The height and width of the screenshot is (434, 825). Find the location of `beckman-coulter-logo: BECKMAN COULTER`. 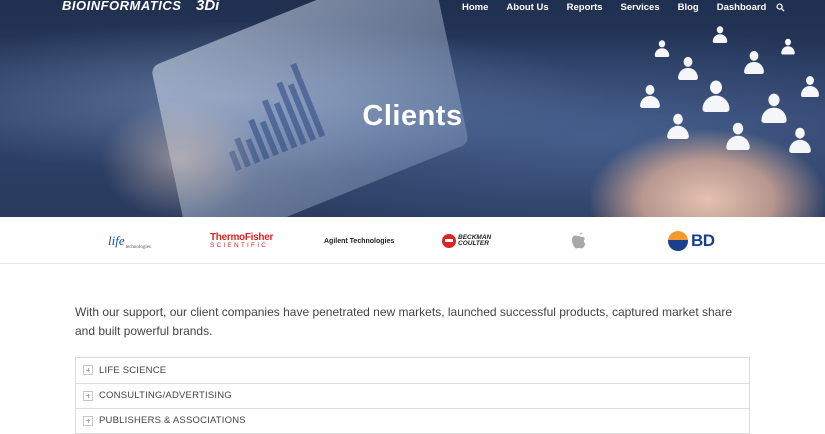

beckman-coulter-logo: BECKMAN COULTER is located at coordinates (466, 241).